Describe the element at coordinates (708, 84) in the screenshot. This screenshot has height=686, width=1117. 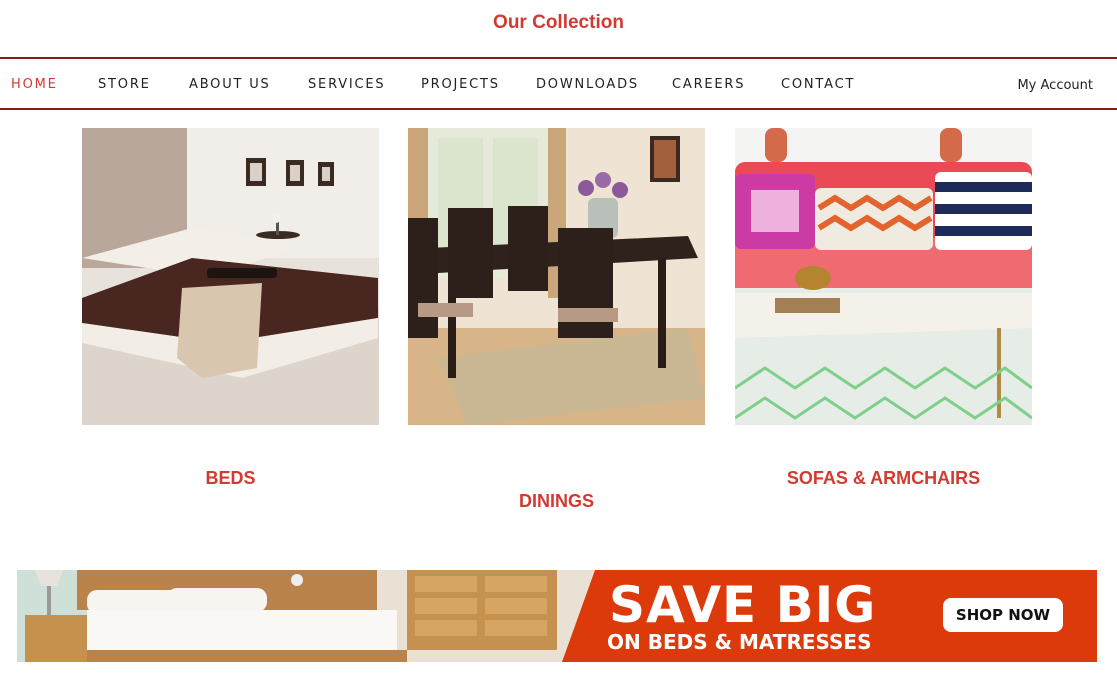
I see `nav-careers: CAREERS` at that location.